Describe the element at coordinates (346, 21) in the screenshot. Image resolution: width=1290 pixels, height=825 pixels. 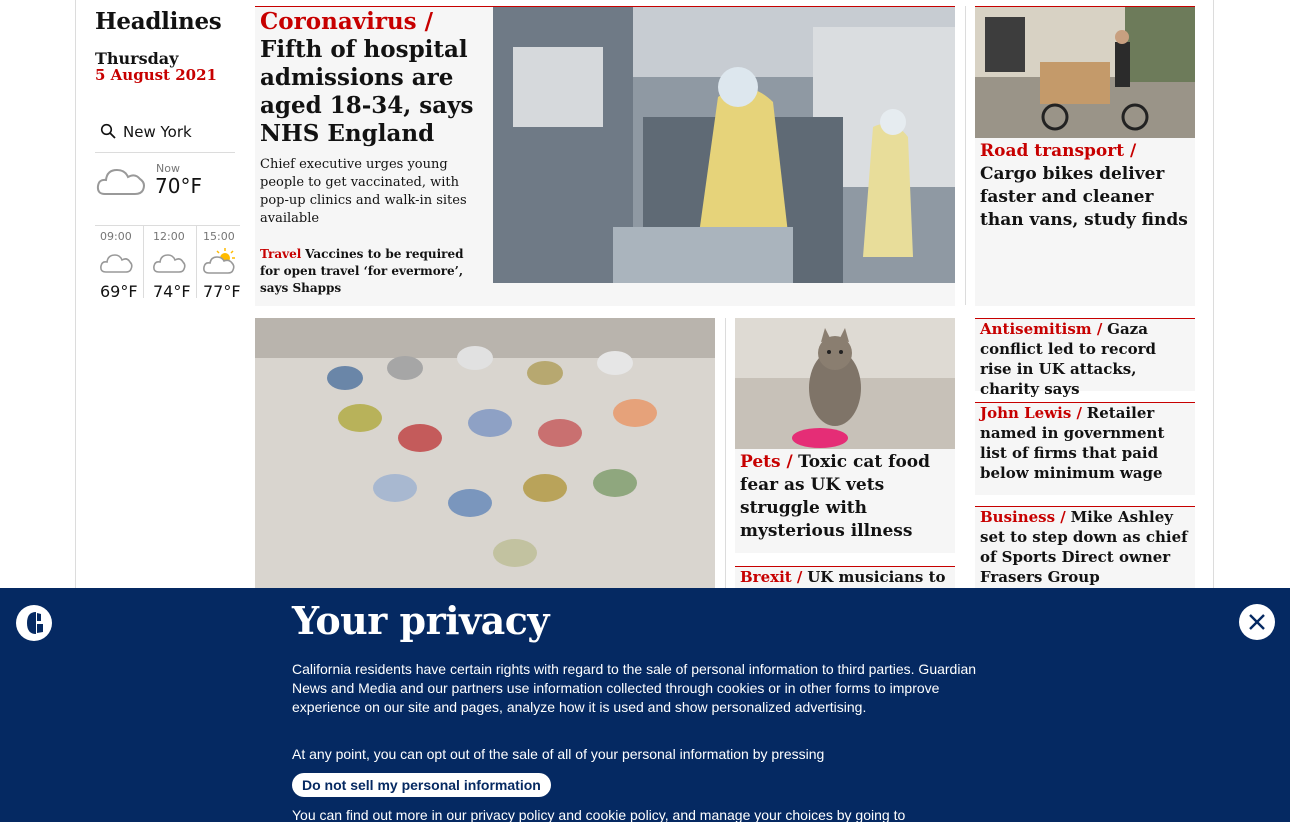
I see `story-kicker: Coronavirus /` at that location.